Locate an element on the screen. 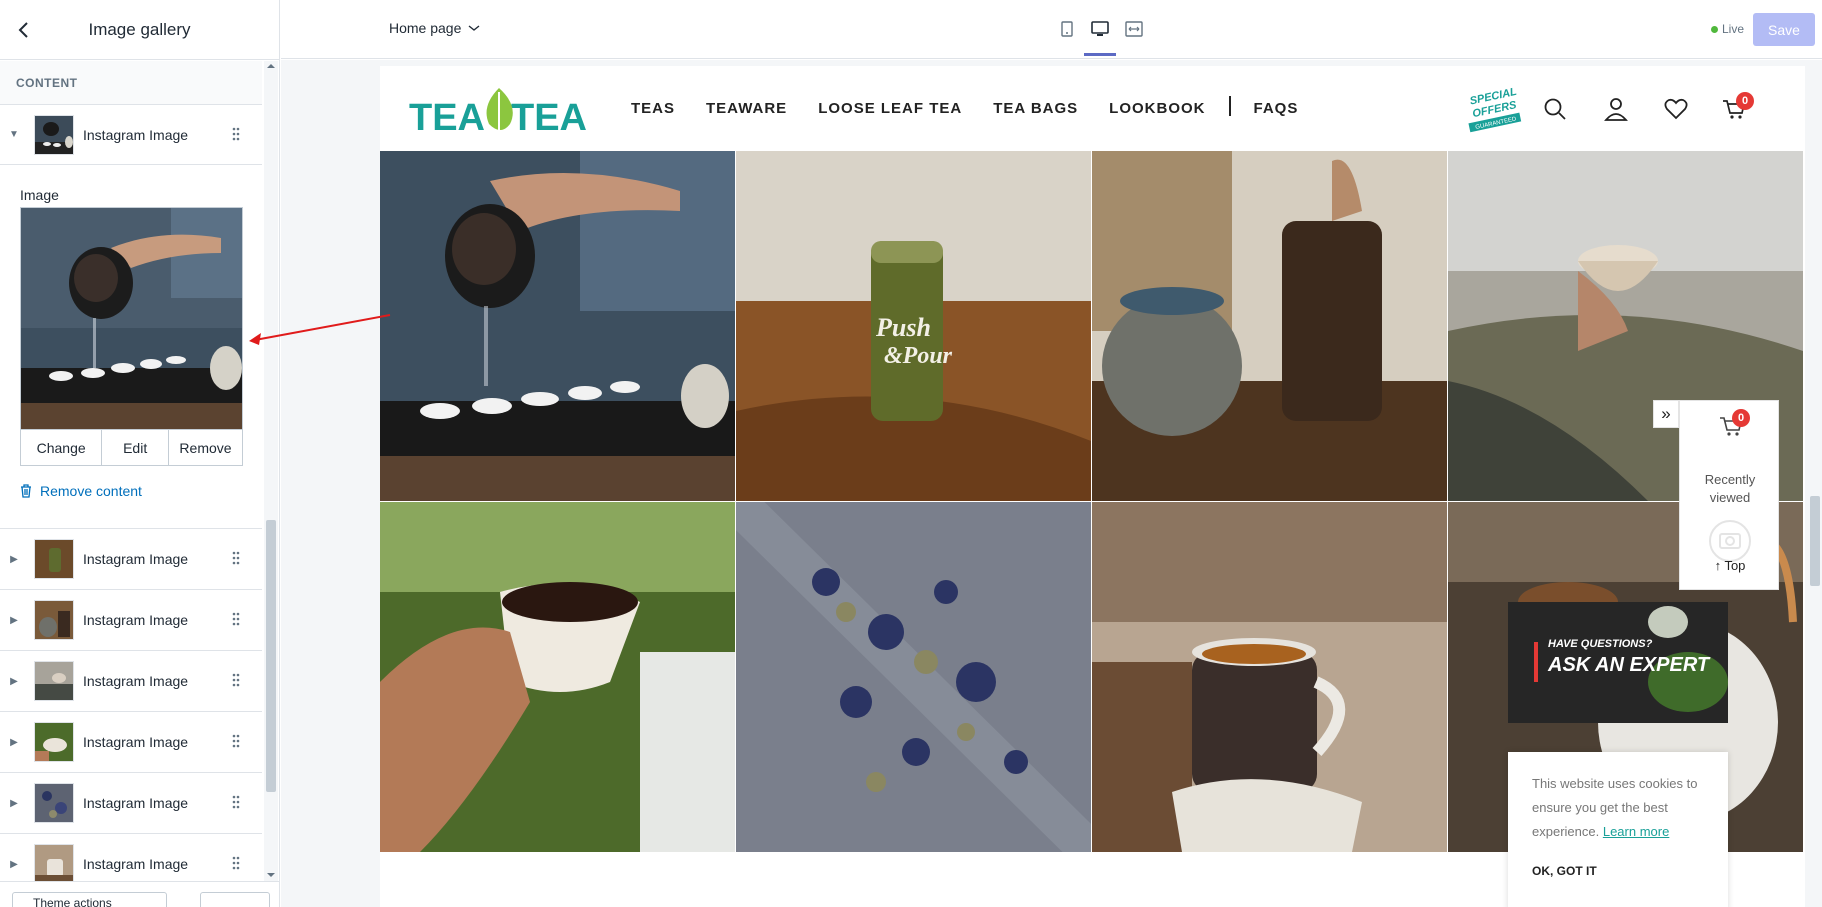 The width and height of the screenshot is (1822, 907). live-dot-icon is located at coordinates (1714, 29).